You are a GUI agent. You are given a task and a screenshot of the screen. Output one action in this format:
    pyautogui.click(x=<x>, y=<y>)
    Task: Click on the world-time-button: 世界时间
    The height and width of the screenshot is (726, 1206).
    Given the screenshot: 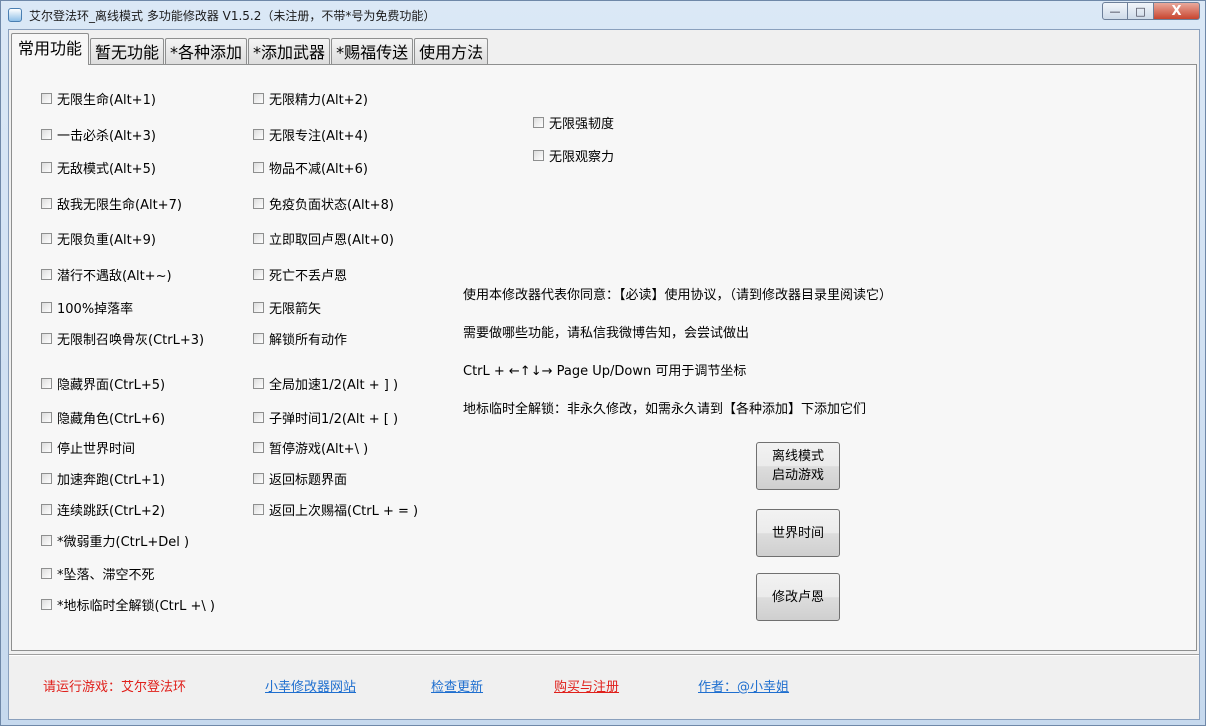 What is the action you would take?
    pyautogui.click(x=798, y=533)
    